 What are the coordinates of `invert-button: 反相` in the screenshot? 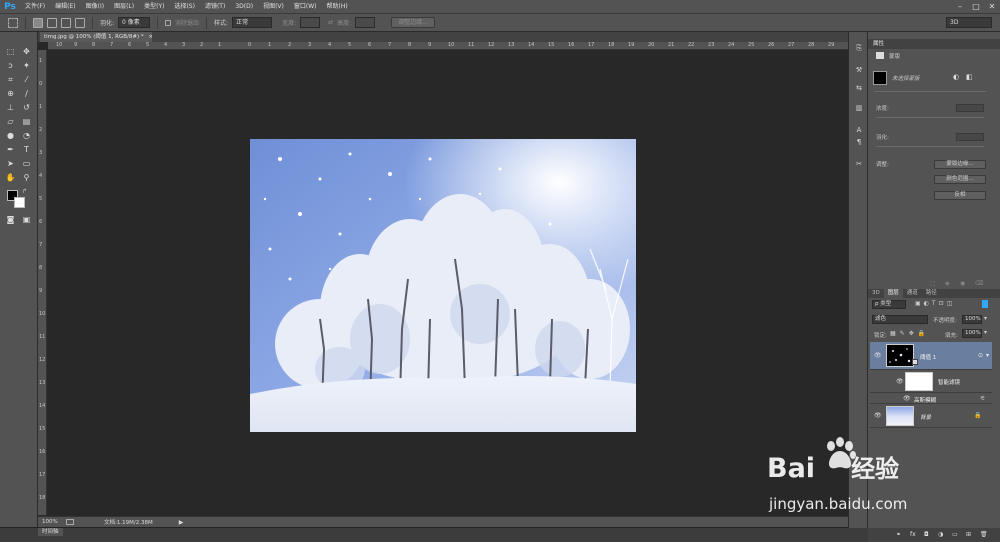 It's located at (960, 195).